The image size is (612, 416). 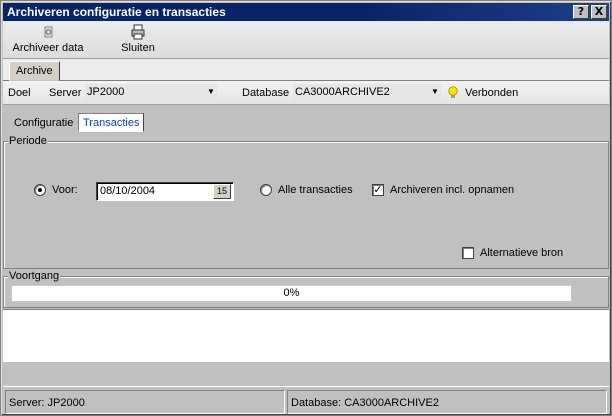 I want to click on close-window-button: X, so click(x=599, y=12).